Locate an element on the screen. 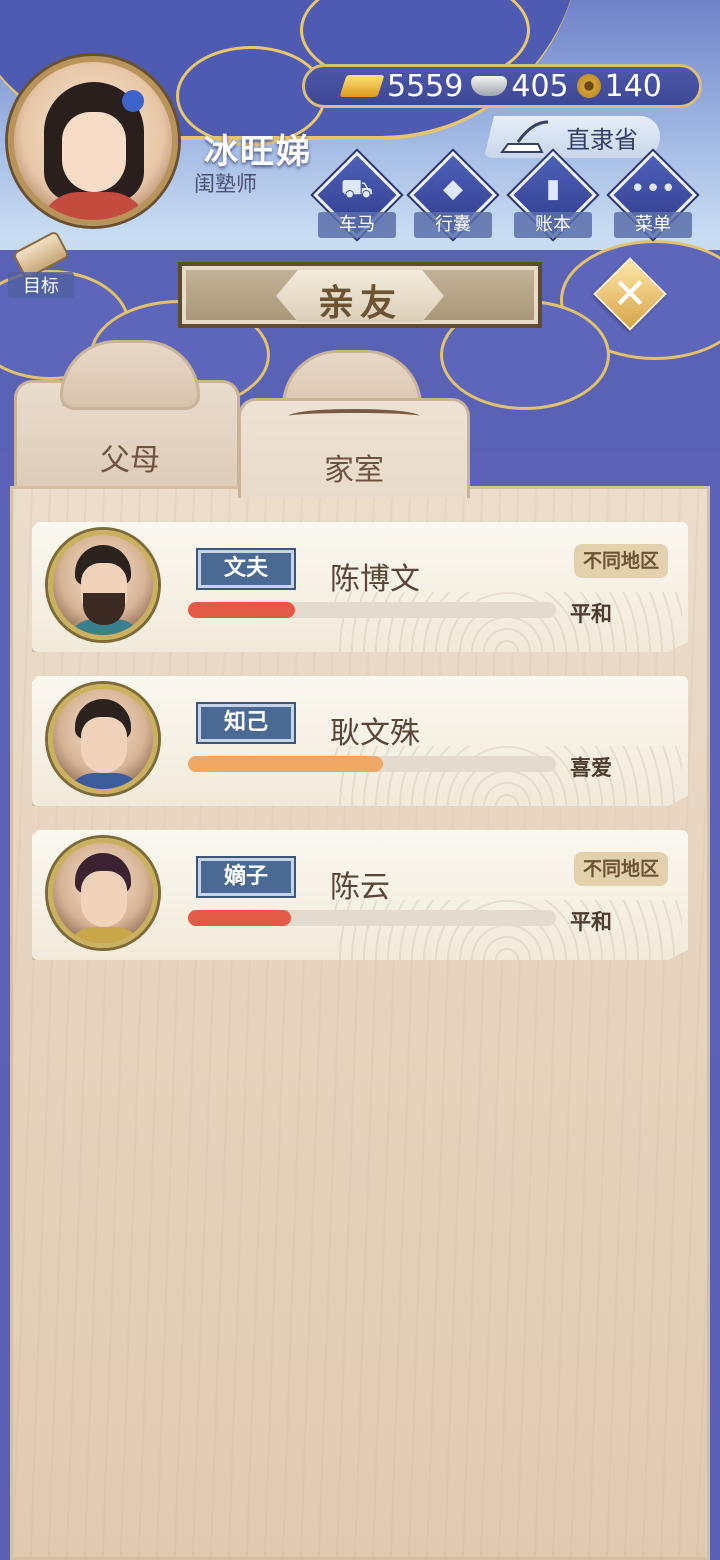 The width and height of the screenshot is (720, 1560). tab-household-label: 家室 is located at coordinates (354, 470).